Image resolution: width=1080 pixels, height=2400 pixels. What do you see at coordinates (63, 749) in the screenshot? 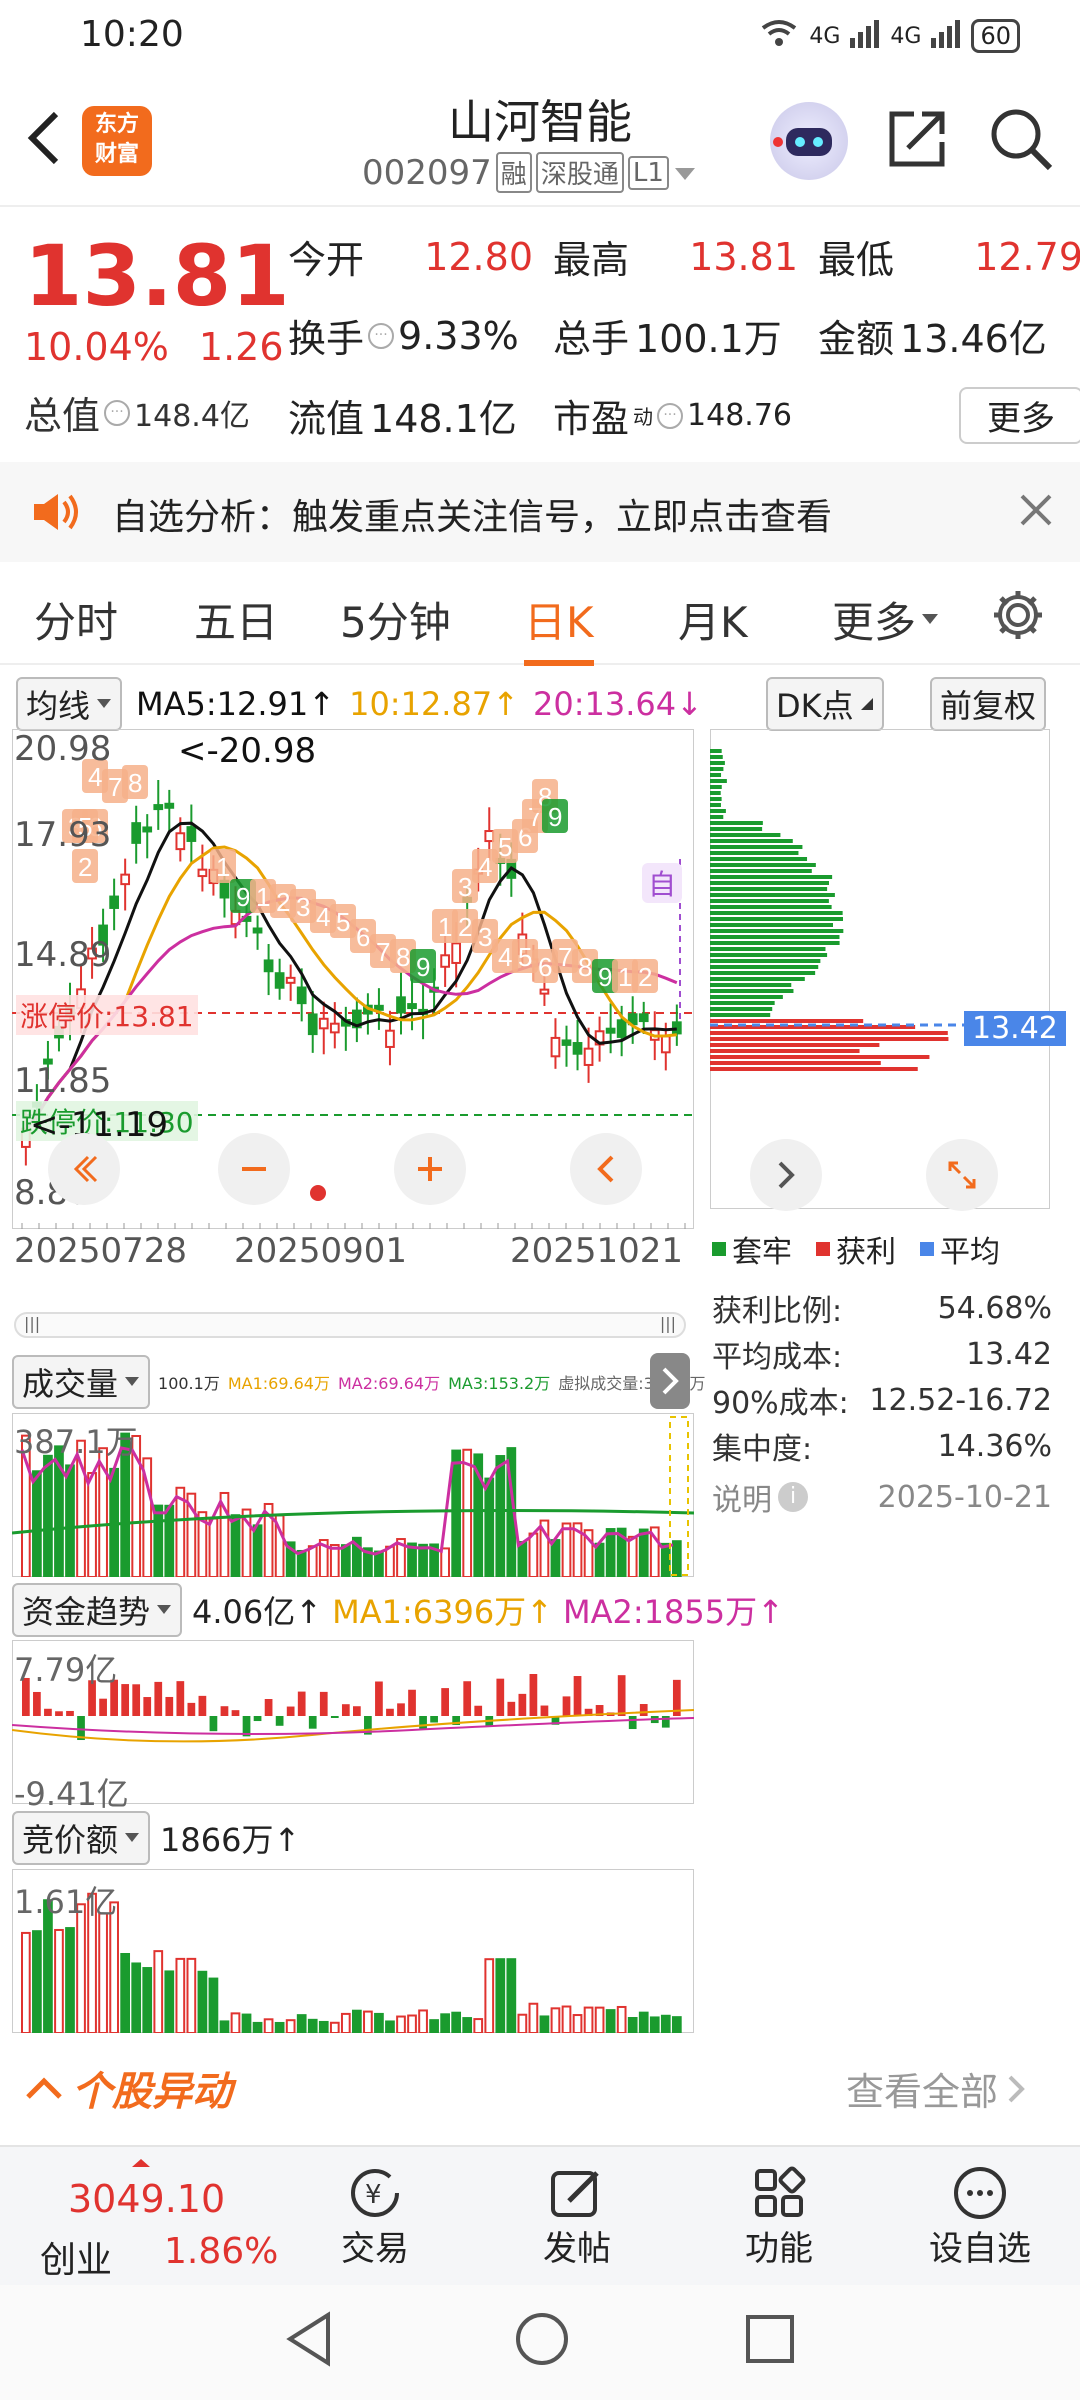
I see `y-label-top: 20.98` at bounding box center [63, 749].